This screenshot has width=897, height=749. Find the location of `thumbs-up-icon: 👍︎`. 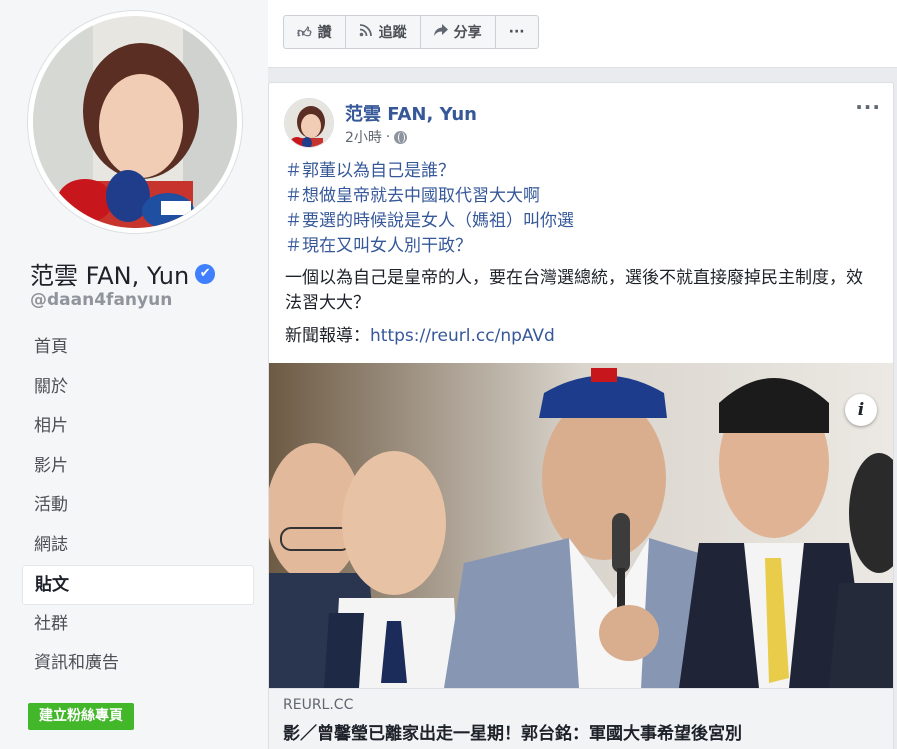

thumbs-up-icon: 👍︎ is located at coordinates (304, 32).